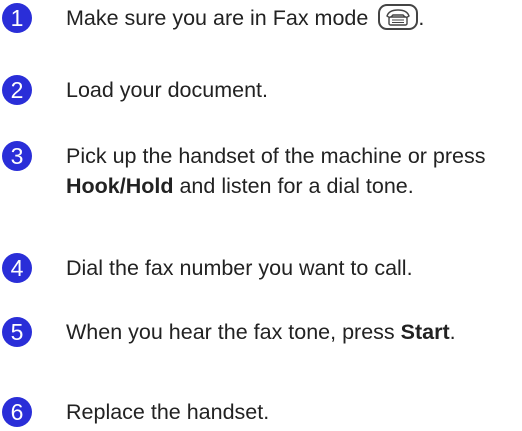 The image size is (522, 431). What do you see at coordinates (17, 412) in the screenshot?
I see `step-number-badge: 6` at bounding box center [17, 412].